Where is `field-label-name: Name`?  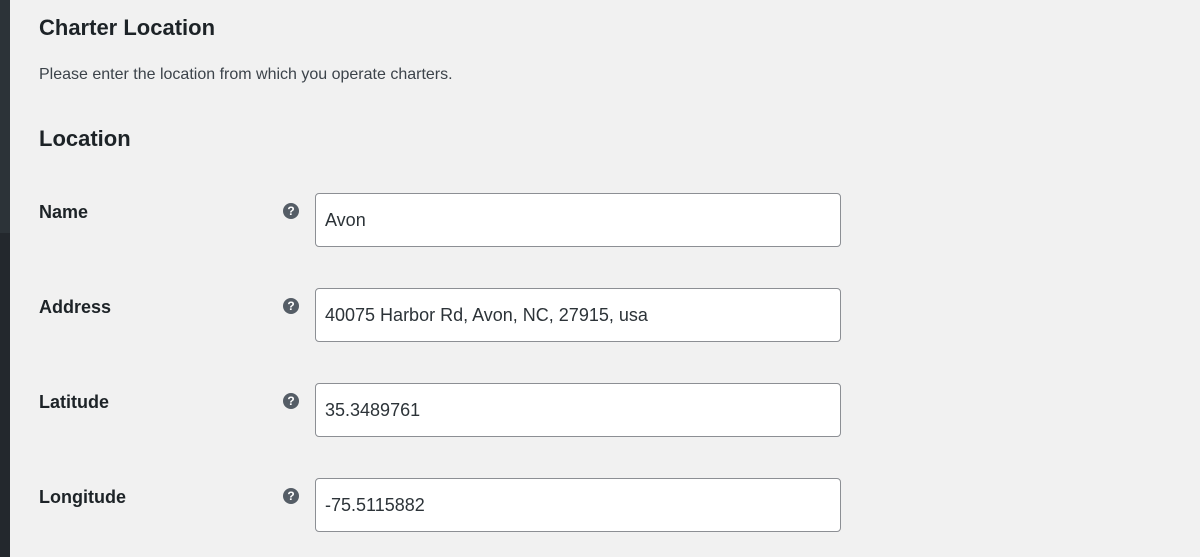
field-label-name: Name is located at coordinates (64, 212).